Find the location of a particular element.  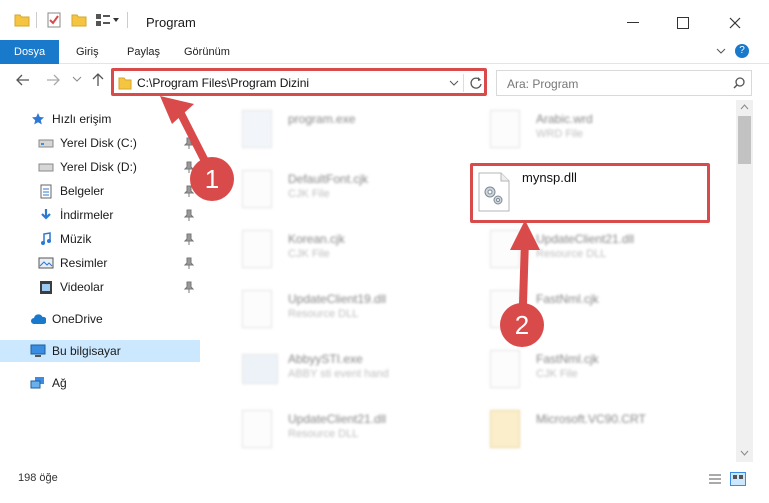

vertical-scrollbar is located at coordinates (744, 281).